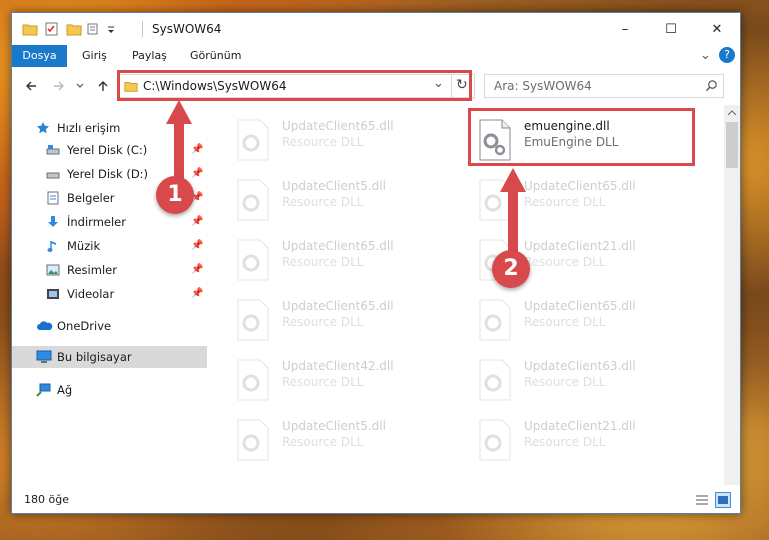 The image size is (769, 540). I want to click on tab-share: Paylaş, so click(149, 56).